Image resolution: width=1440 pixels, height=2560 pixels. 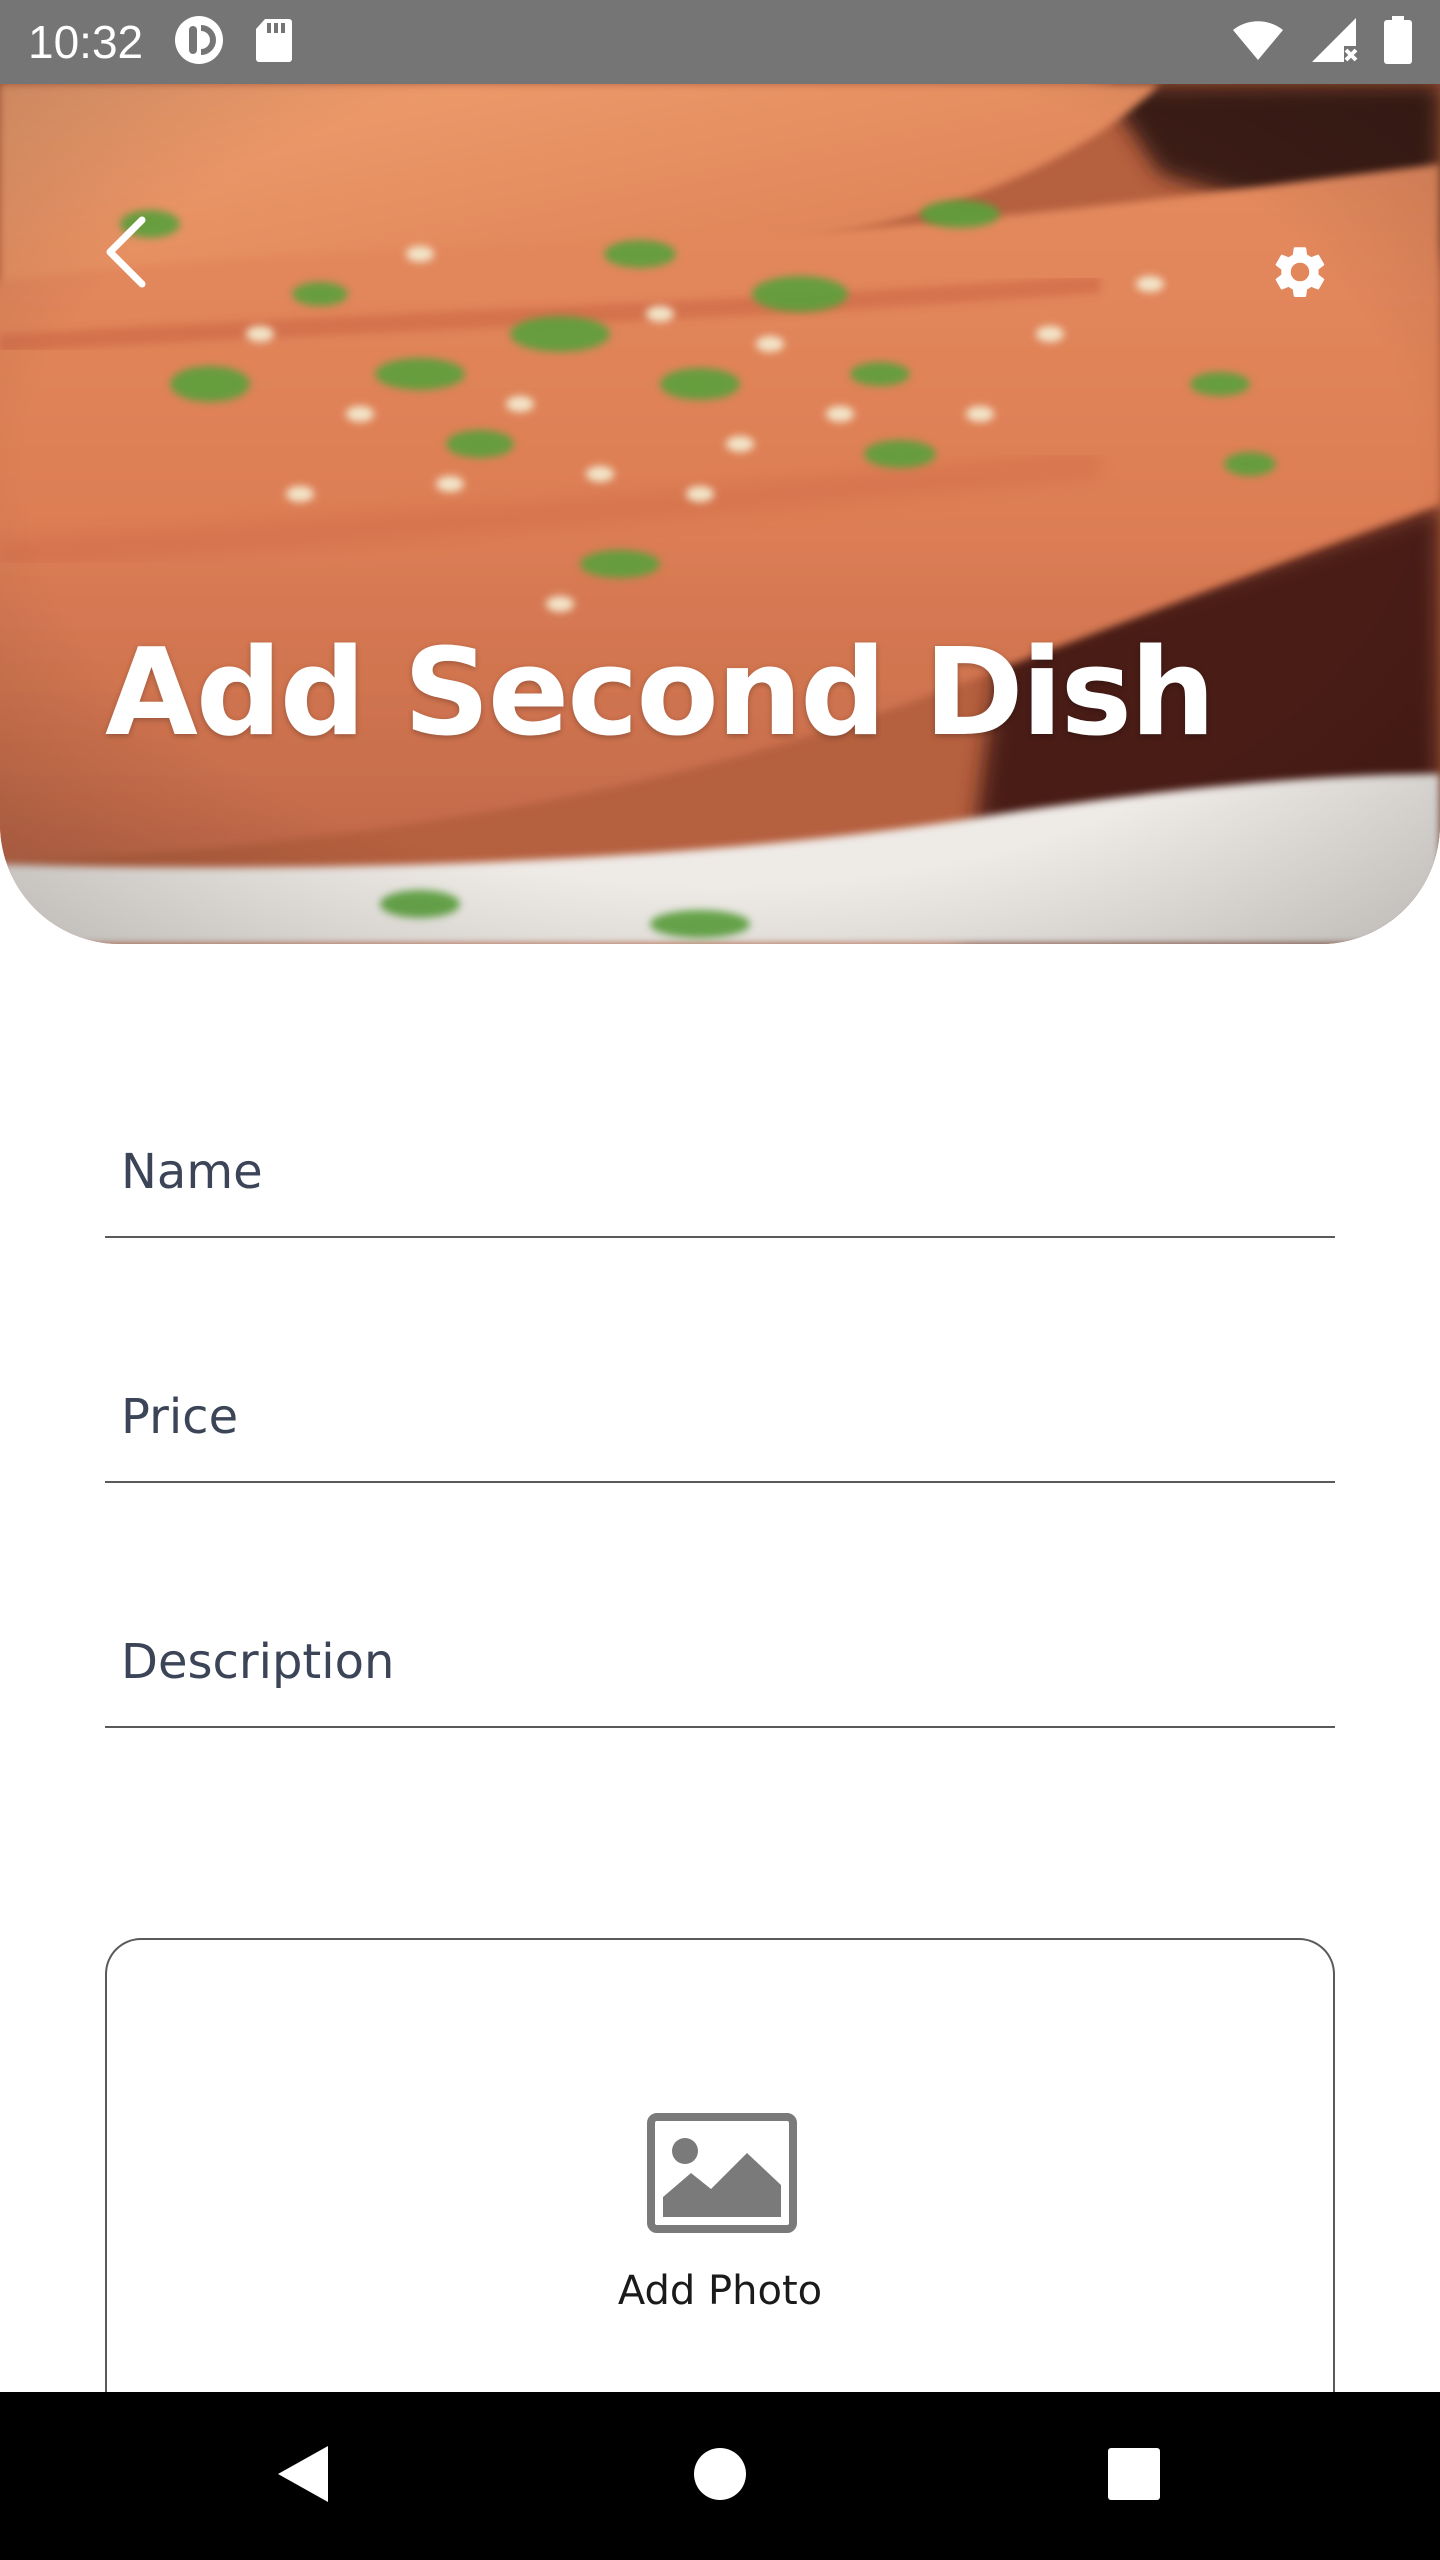 I want to click on price-input, so click(x=721, y=1417).